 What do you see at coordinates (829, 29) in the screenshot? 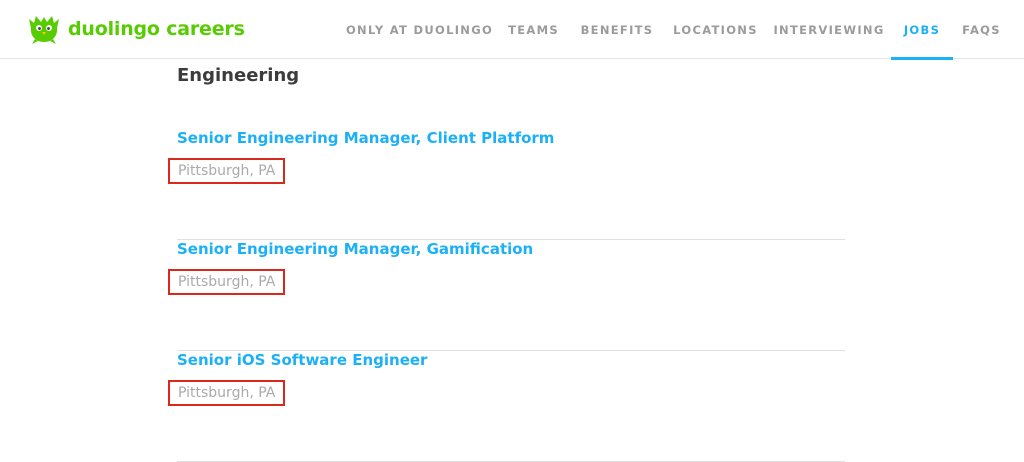
I see `nav-item-interviewing: INTERVIEWING` at bounding box center [829, 29].